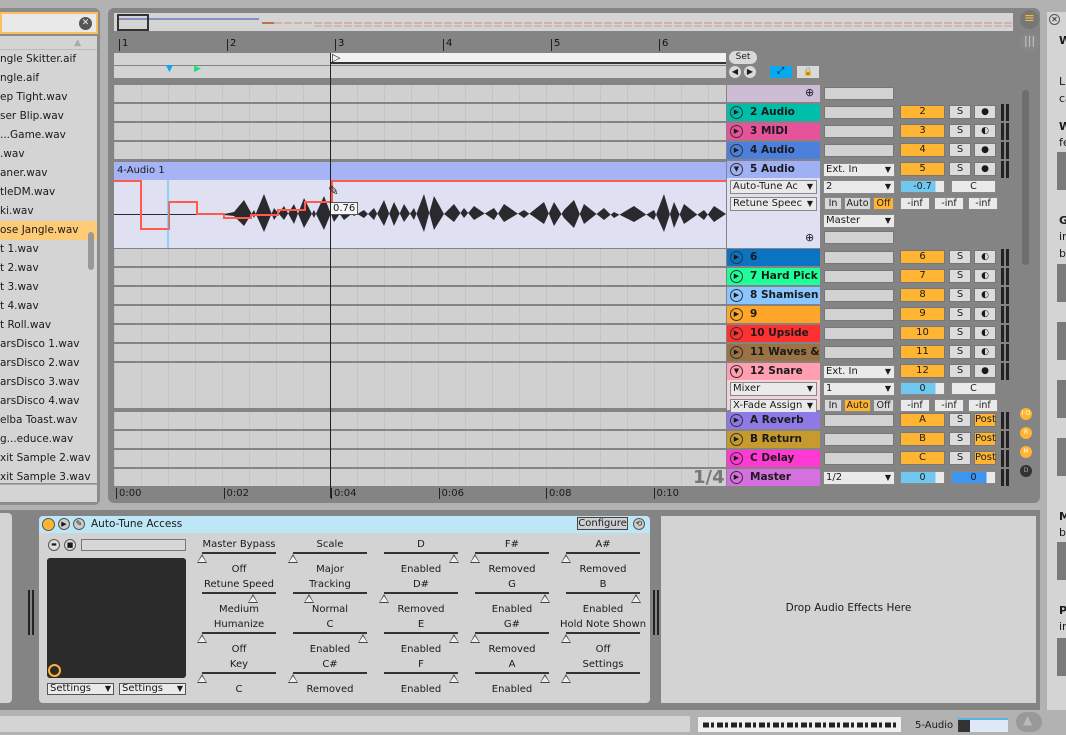  Describe the element at coordinates (512, 638) in the screenshot. I see `device-parameter: G# Removed` at that location.